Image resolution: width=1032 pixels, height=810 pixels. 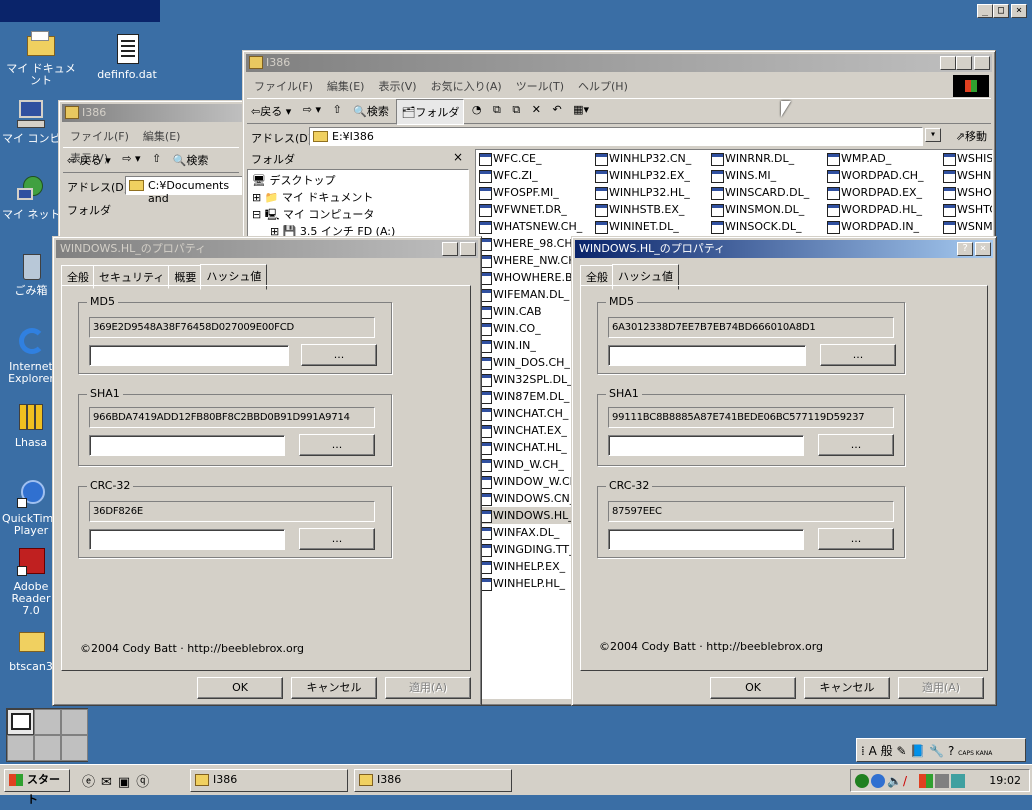 What do you see at coordinates (759, 209) in the screenshot?
I see `file-item: WINSMON.DL_` at bounding box center [759, 209].